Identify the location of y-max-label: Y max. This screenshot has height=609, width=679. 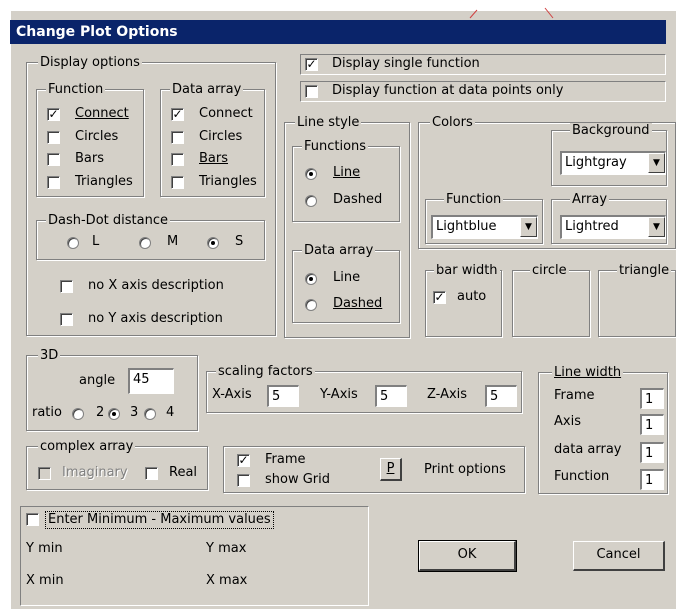
(226, 548).